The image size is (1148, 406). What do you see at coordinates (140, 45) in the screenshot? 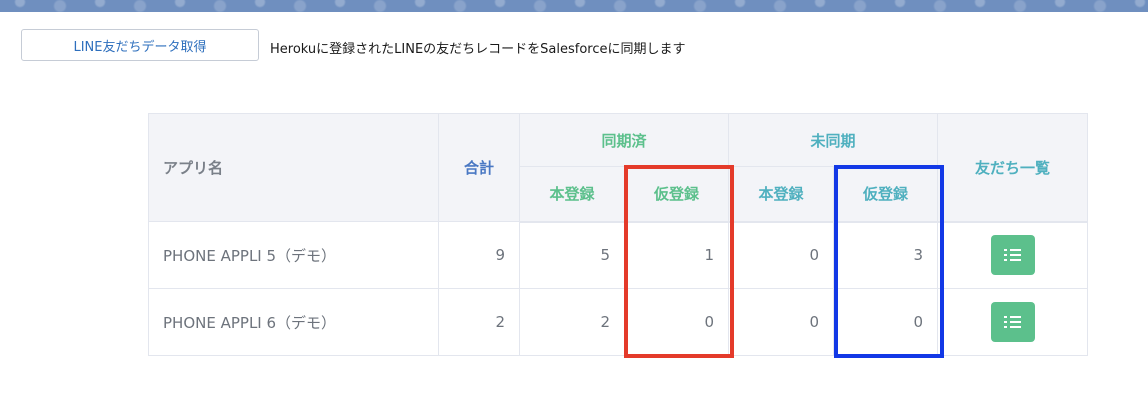
I see `fetch-line-friends-button: LINE友だちデータ取得` at bounding box center [140, 45].